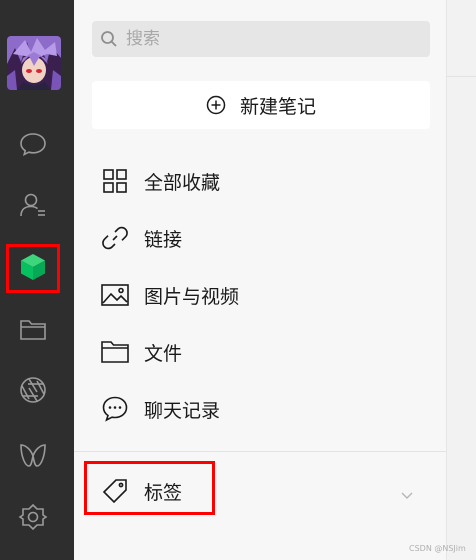  Describe the element at coordinates (115, 295) in the screenshot. I see `image-icon` at that location.